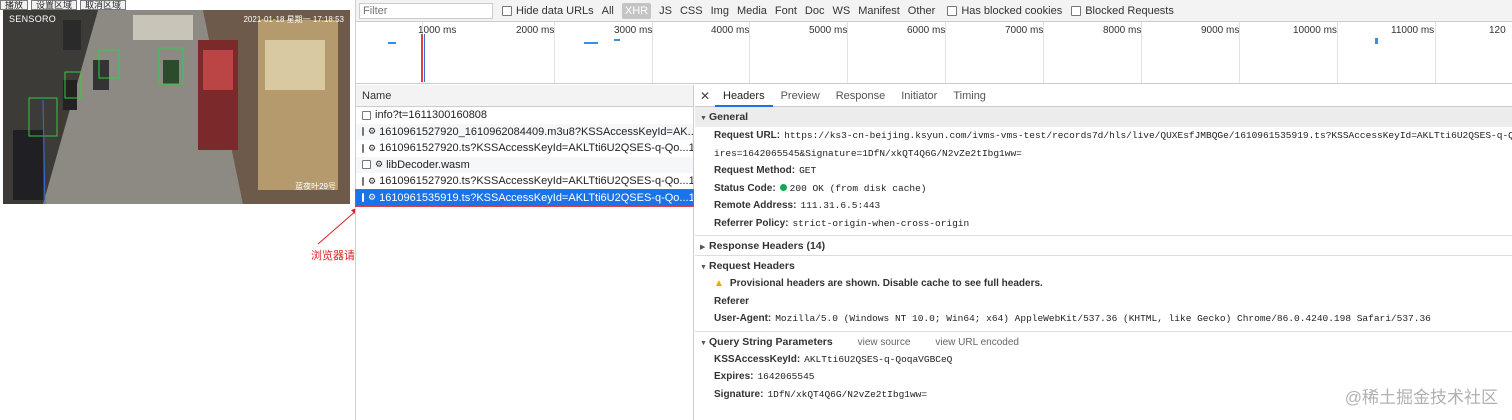 This screenshot has width=1512, height=420. What do you see at coordinates (752, 266) in the screenshot?
I see `section-title: Request Headers` at bounding box center [752, 266].